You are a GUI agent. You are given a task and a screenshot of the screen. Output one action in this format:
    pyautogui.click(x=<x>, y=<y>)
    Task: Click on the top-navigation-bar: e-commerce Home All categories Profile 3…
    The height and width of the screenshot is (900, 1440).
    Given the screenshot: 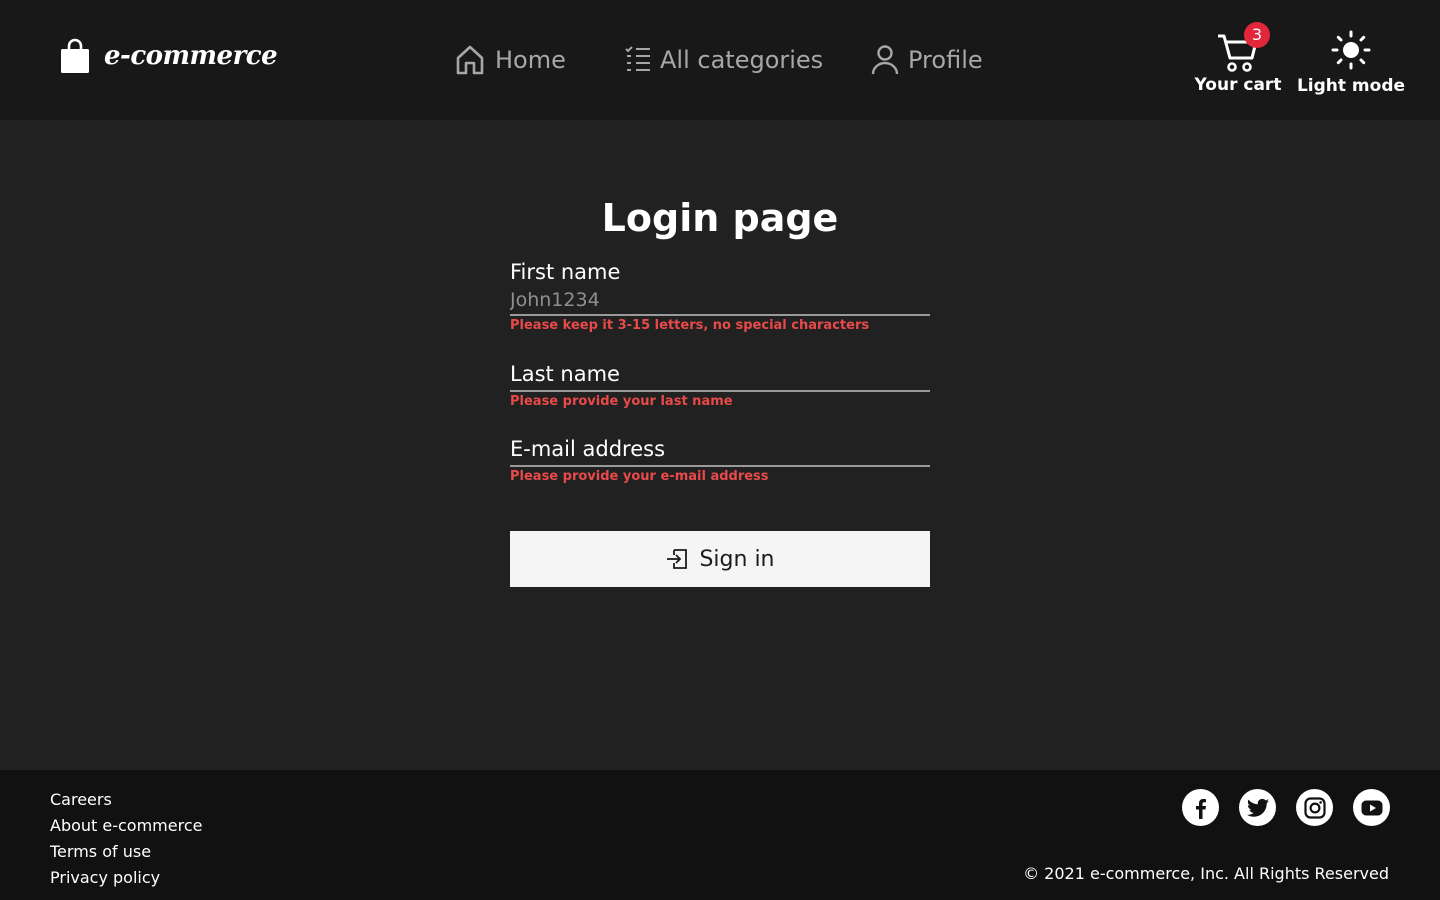 What is the action you would take?
    pyautogui.click(x=720, y=60)
    